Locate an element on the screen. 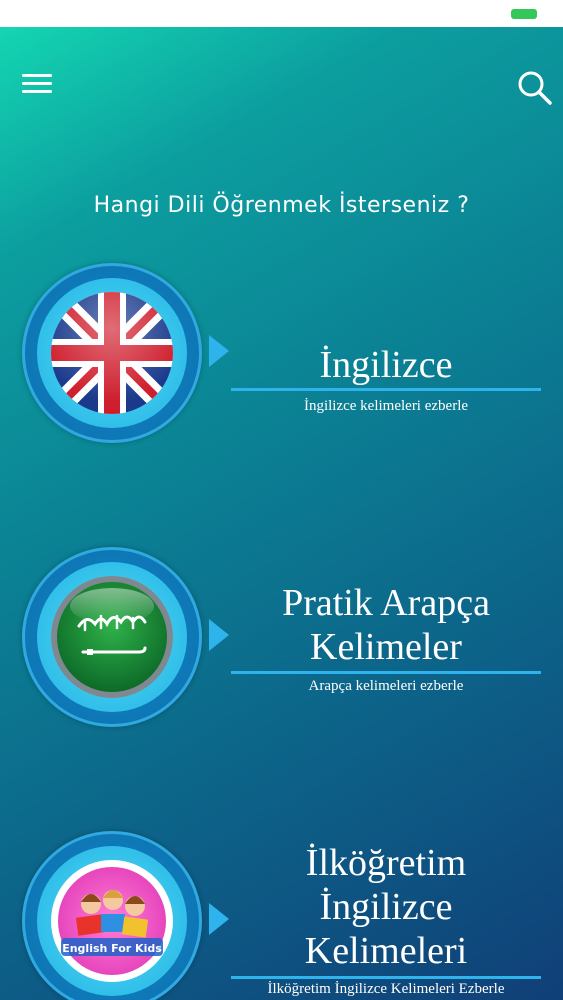 This screenshot has height=1000, width=563. english-for-kids-logo: English For Kids is located at coordinates (112, 921).